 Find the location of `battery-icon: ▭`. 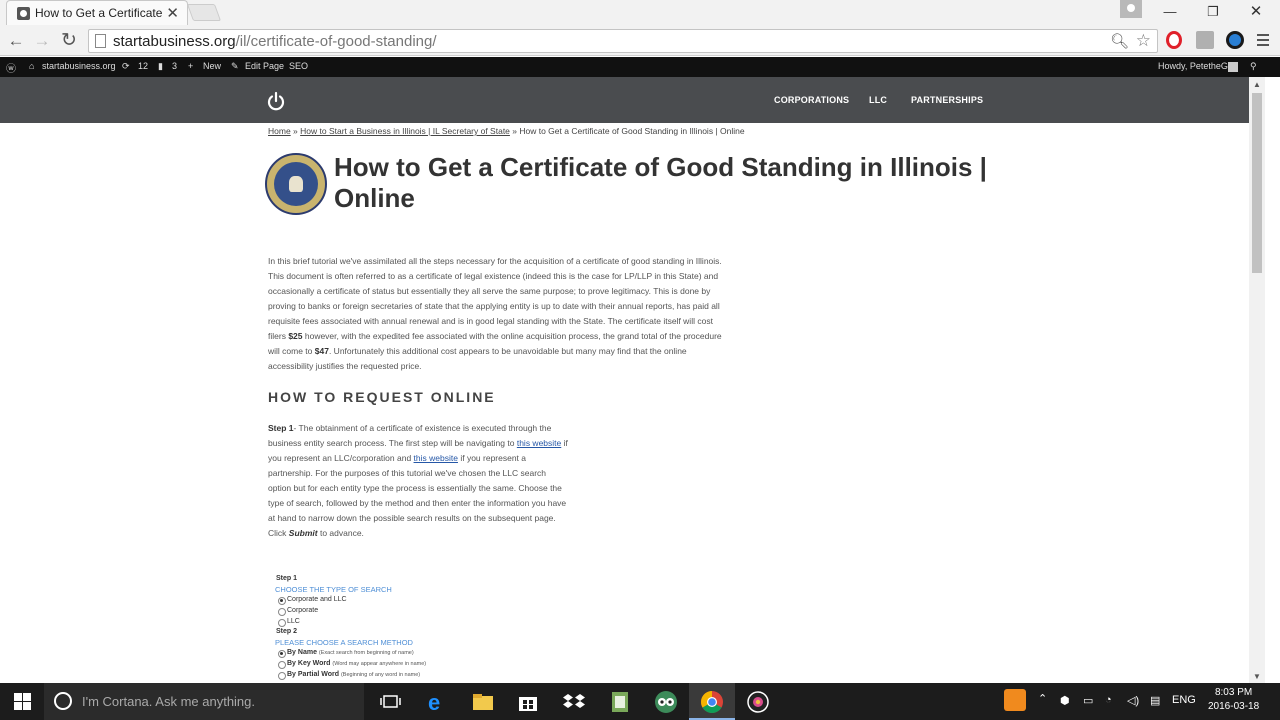

battery-icon: ▭ is located at coordinates (1088, 700).